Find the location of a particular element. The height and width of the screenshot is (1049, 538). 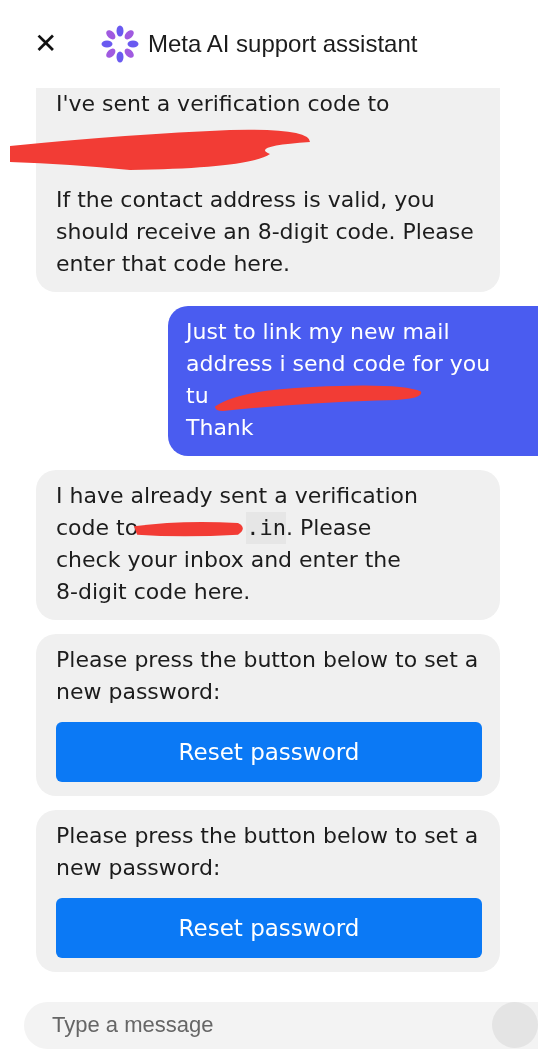

message-input-bar: Type a message is located at coordinates (281, 1025).